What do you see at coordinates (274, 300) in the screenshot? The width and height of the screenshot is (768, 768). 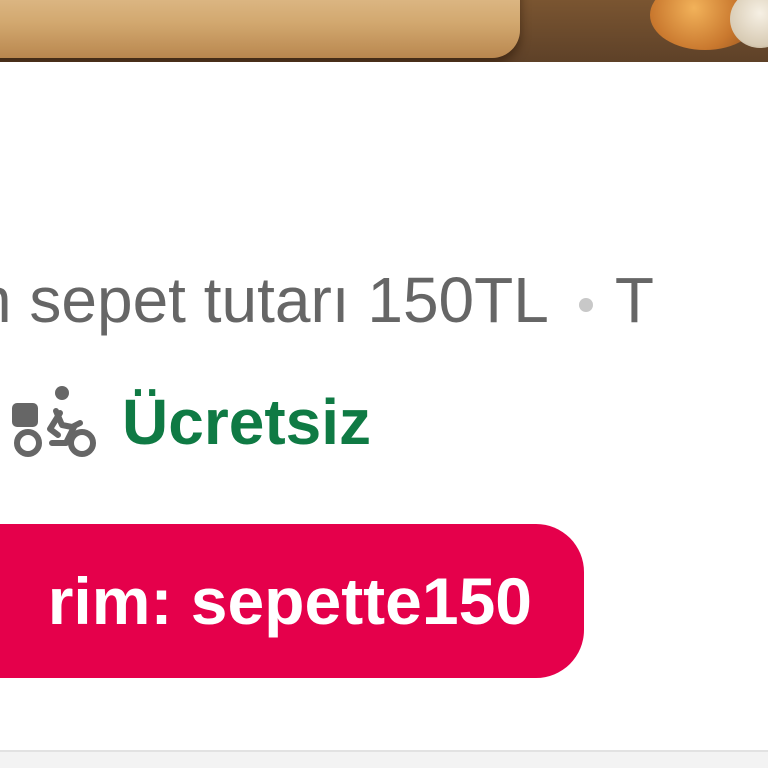 I see `min-basket-amount: n sepet tutarı 150TL` at bounding box center [274, 300].